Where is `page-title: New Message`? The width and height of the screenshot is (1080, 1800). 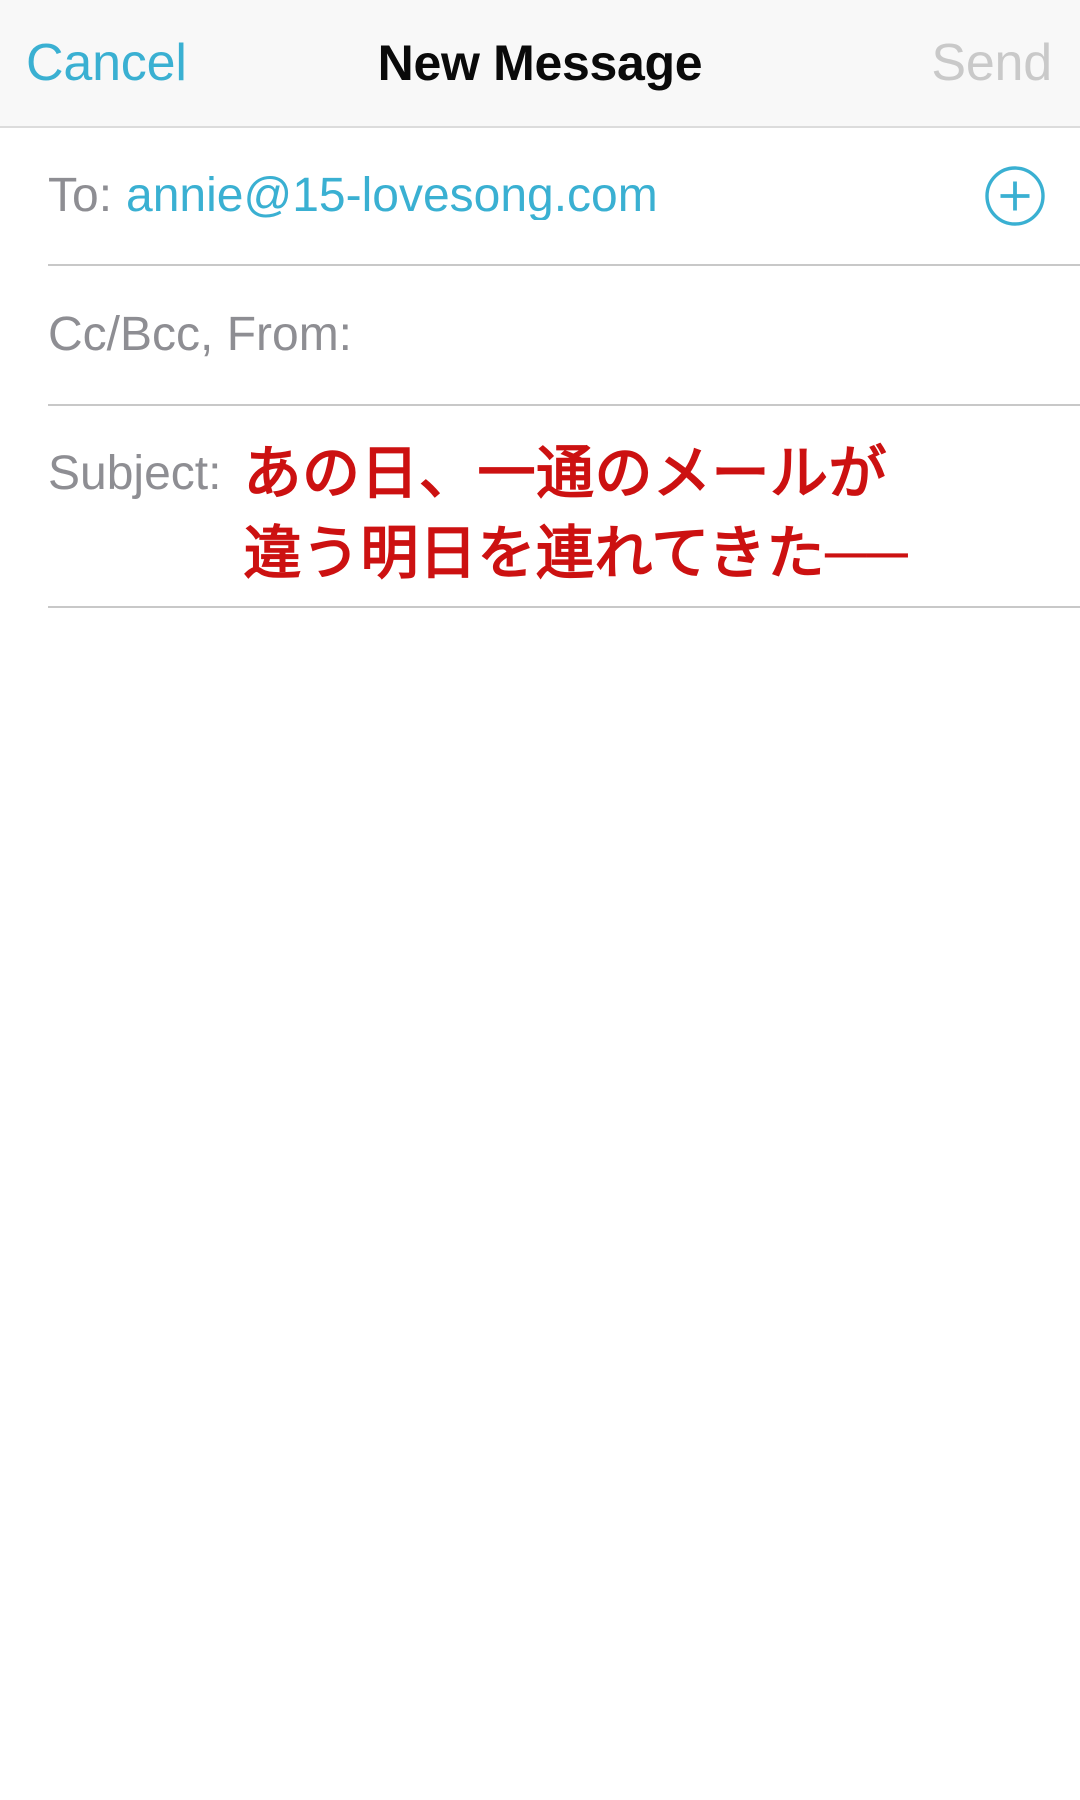 page-title: New Message is located at coordinates (540, 63).